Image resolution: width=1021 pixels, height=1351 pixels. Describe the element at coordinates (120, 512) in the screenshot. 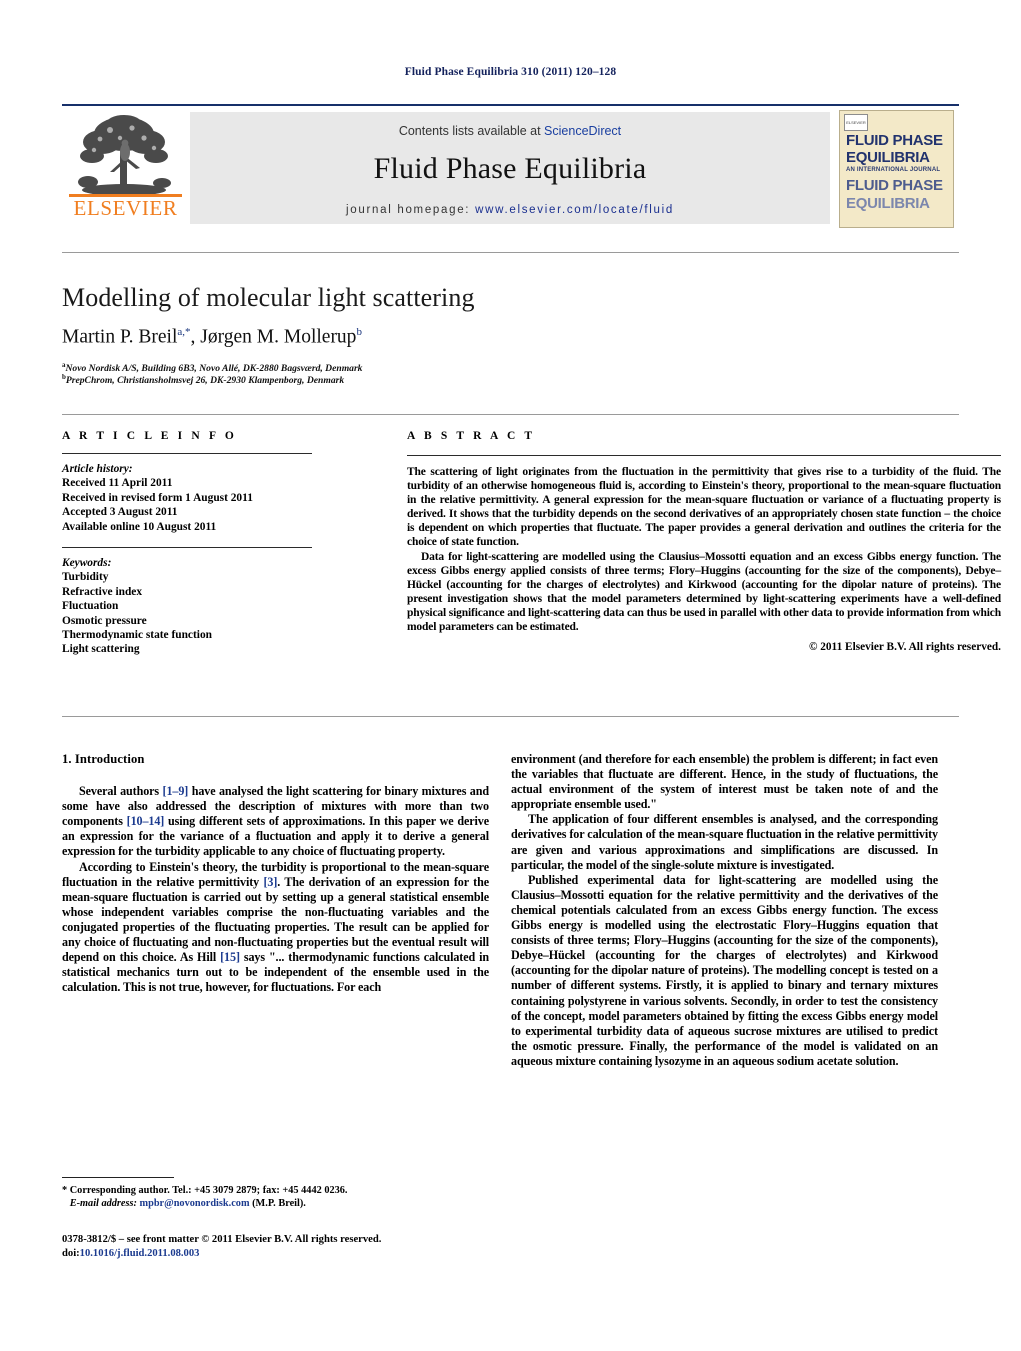

I see `history-item: Accepted 3 August 2011` at that location.